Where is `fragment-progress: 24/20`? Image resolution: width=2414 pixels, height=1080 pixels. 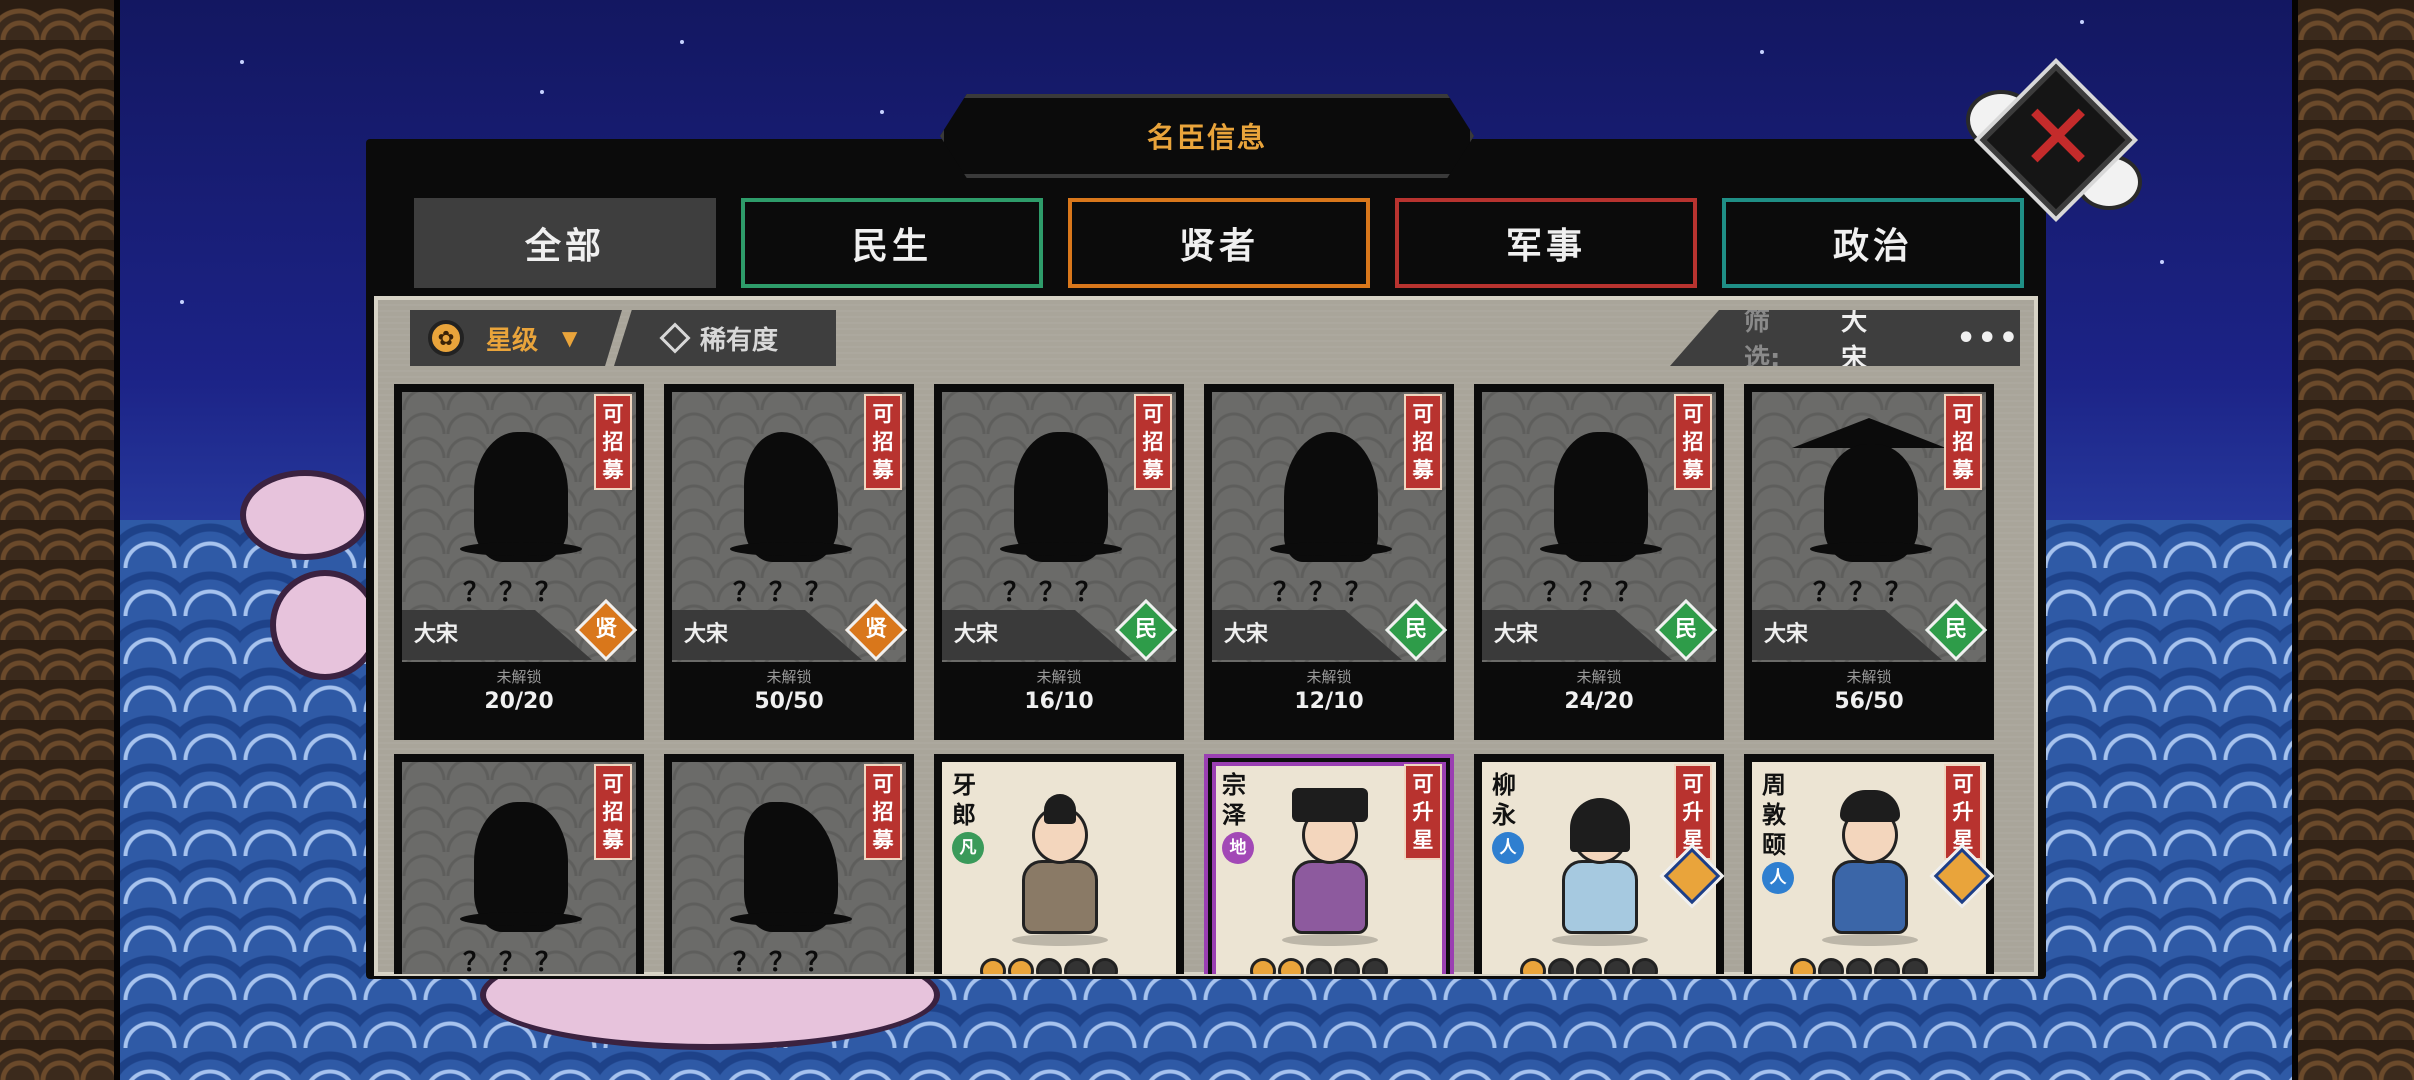 fragment-progress: 24/20 is located at coordinates (1599, 701).